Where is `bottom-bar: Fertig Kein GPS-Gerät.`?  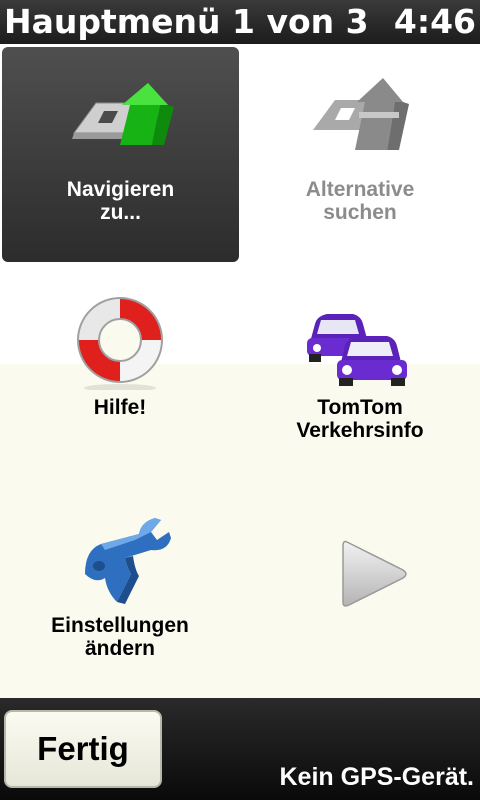 bottom-bar: Fertig Kein GPS-Gerät. is located at coordinates (240, 749).